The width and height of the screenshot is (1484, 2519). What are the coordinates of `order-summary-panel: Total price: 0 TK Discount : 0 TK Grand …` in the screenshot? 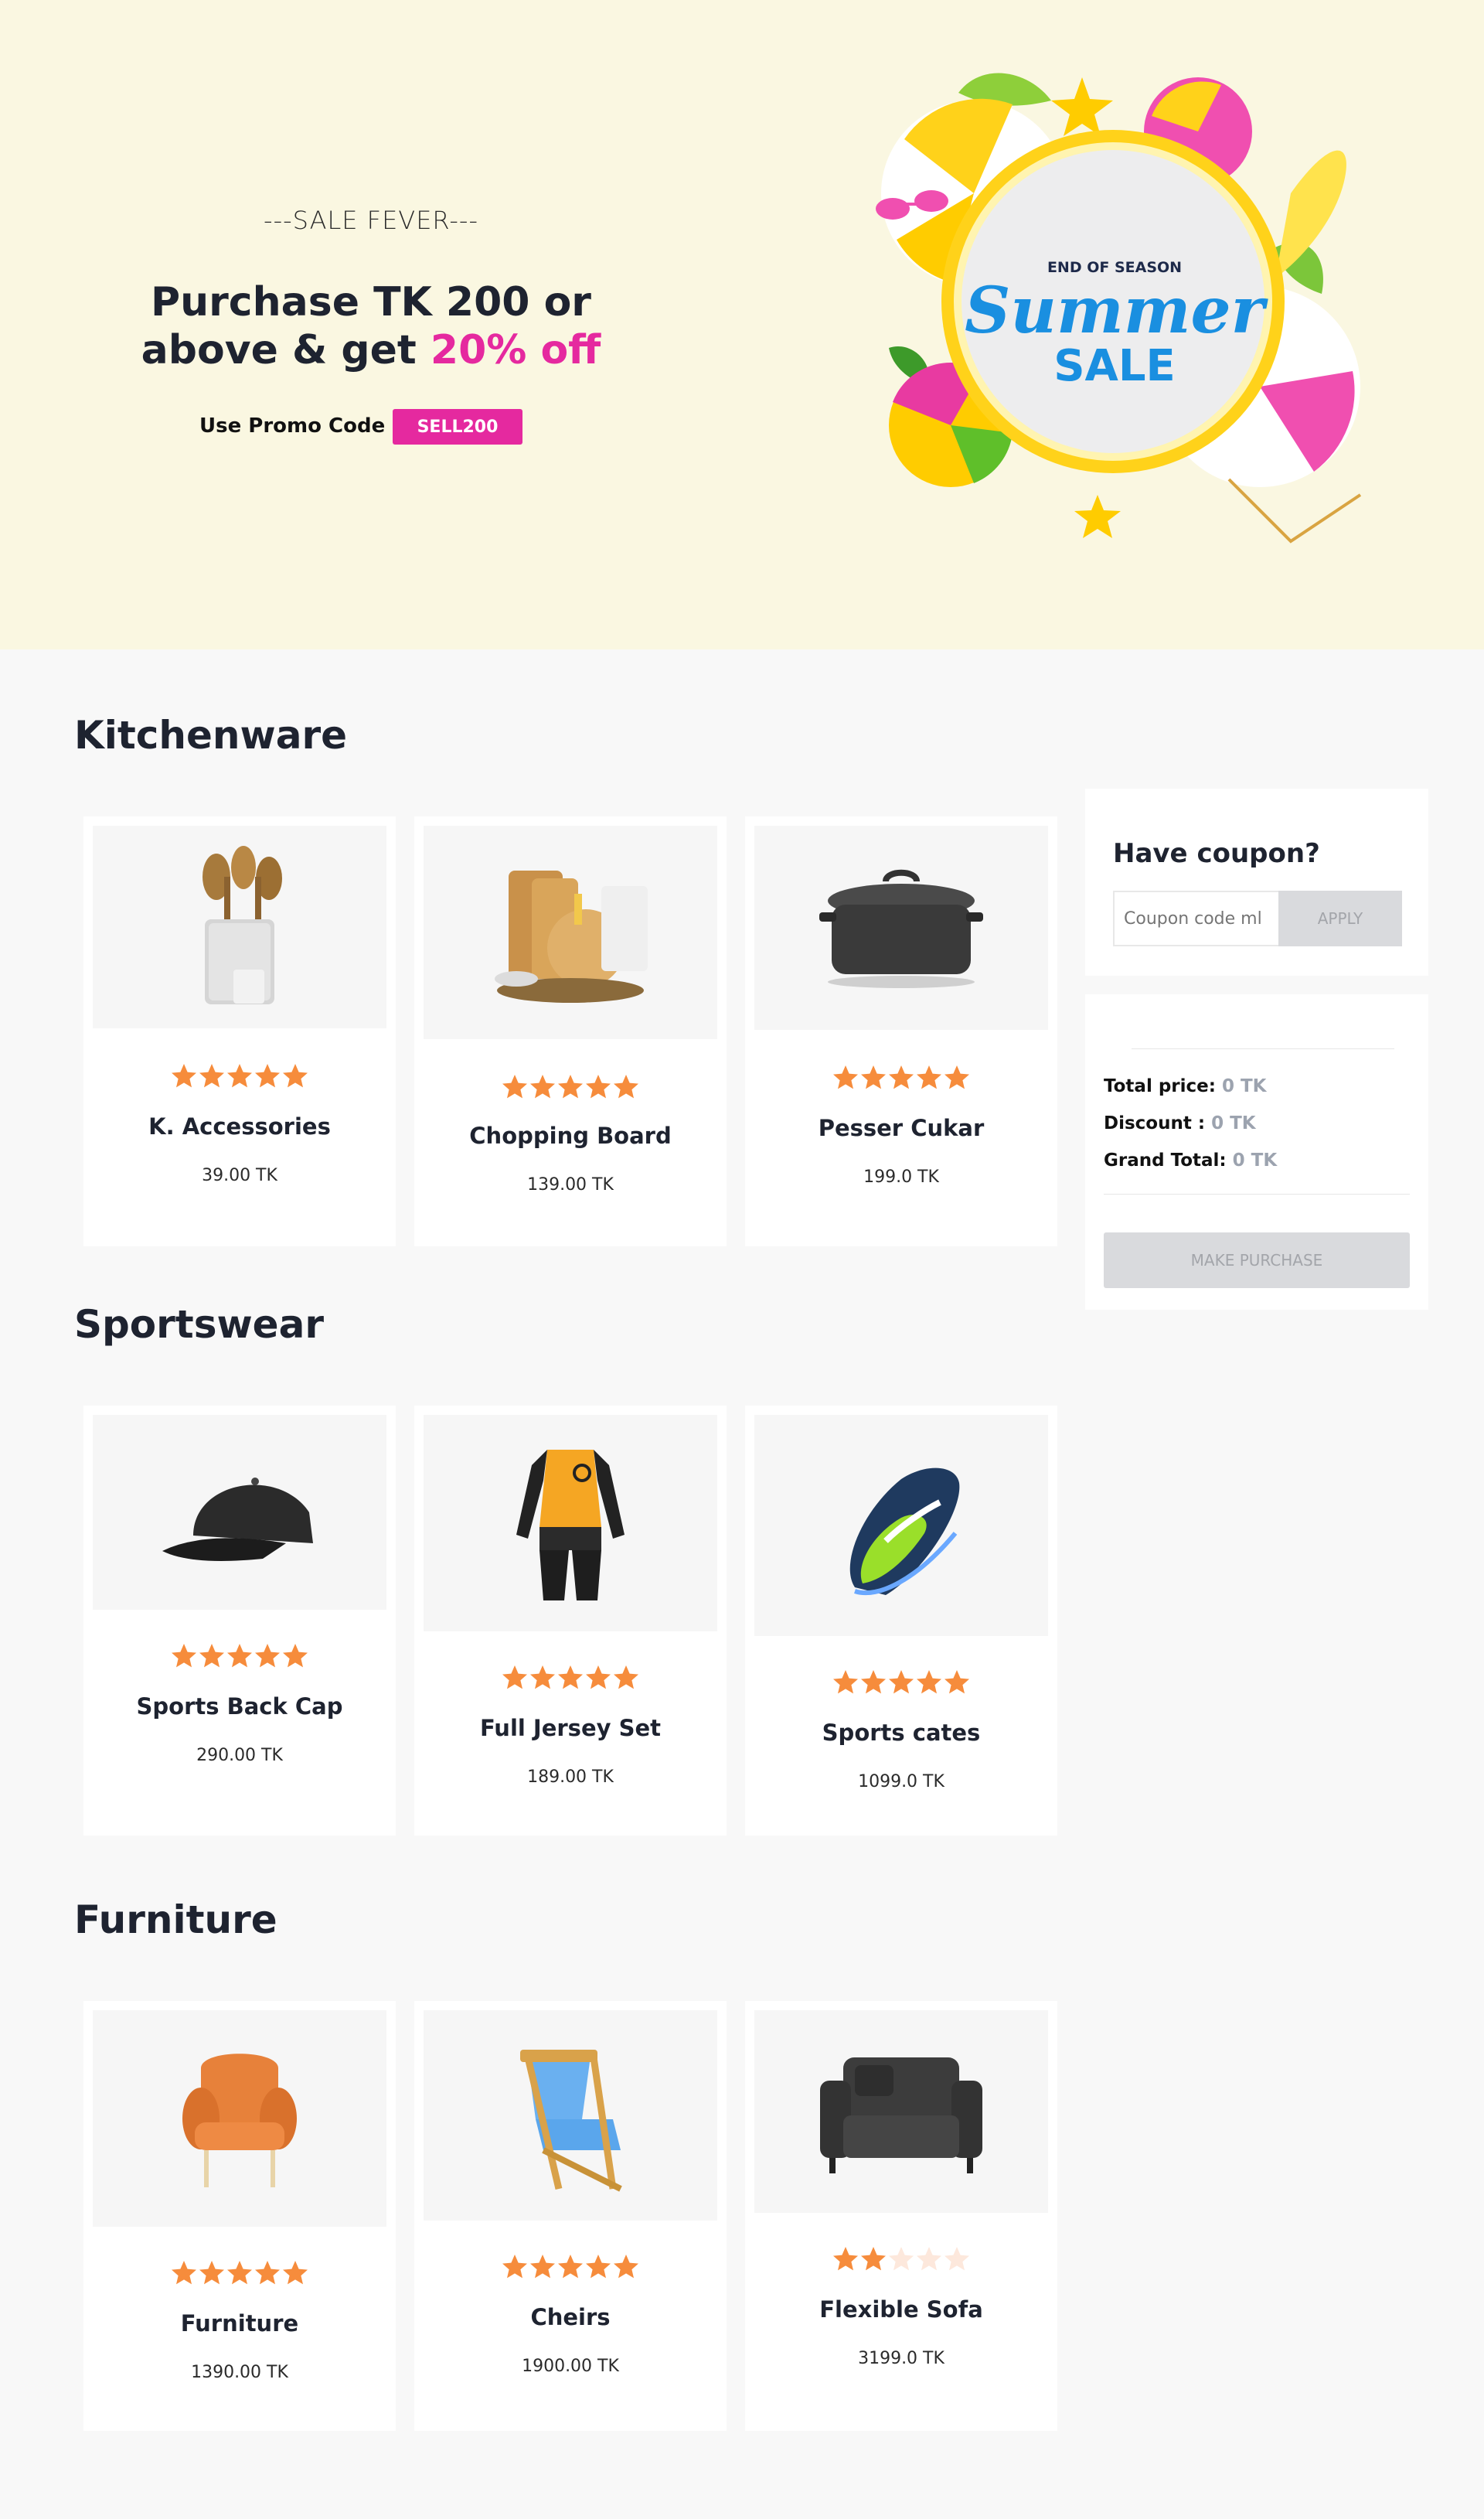 It's located at (1256, 1152).